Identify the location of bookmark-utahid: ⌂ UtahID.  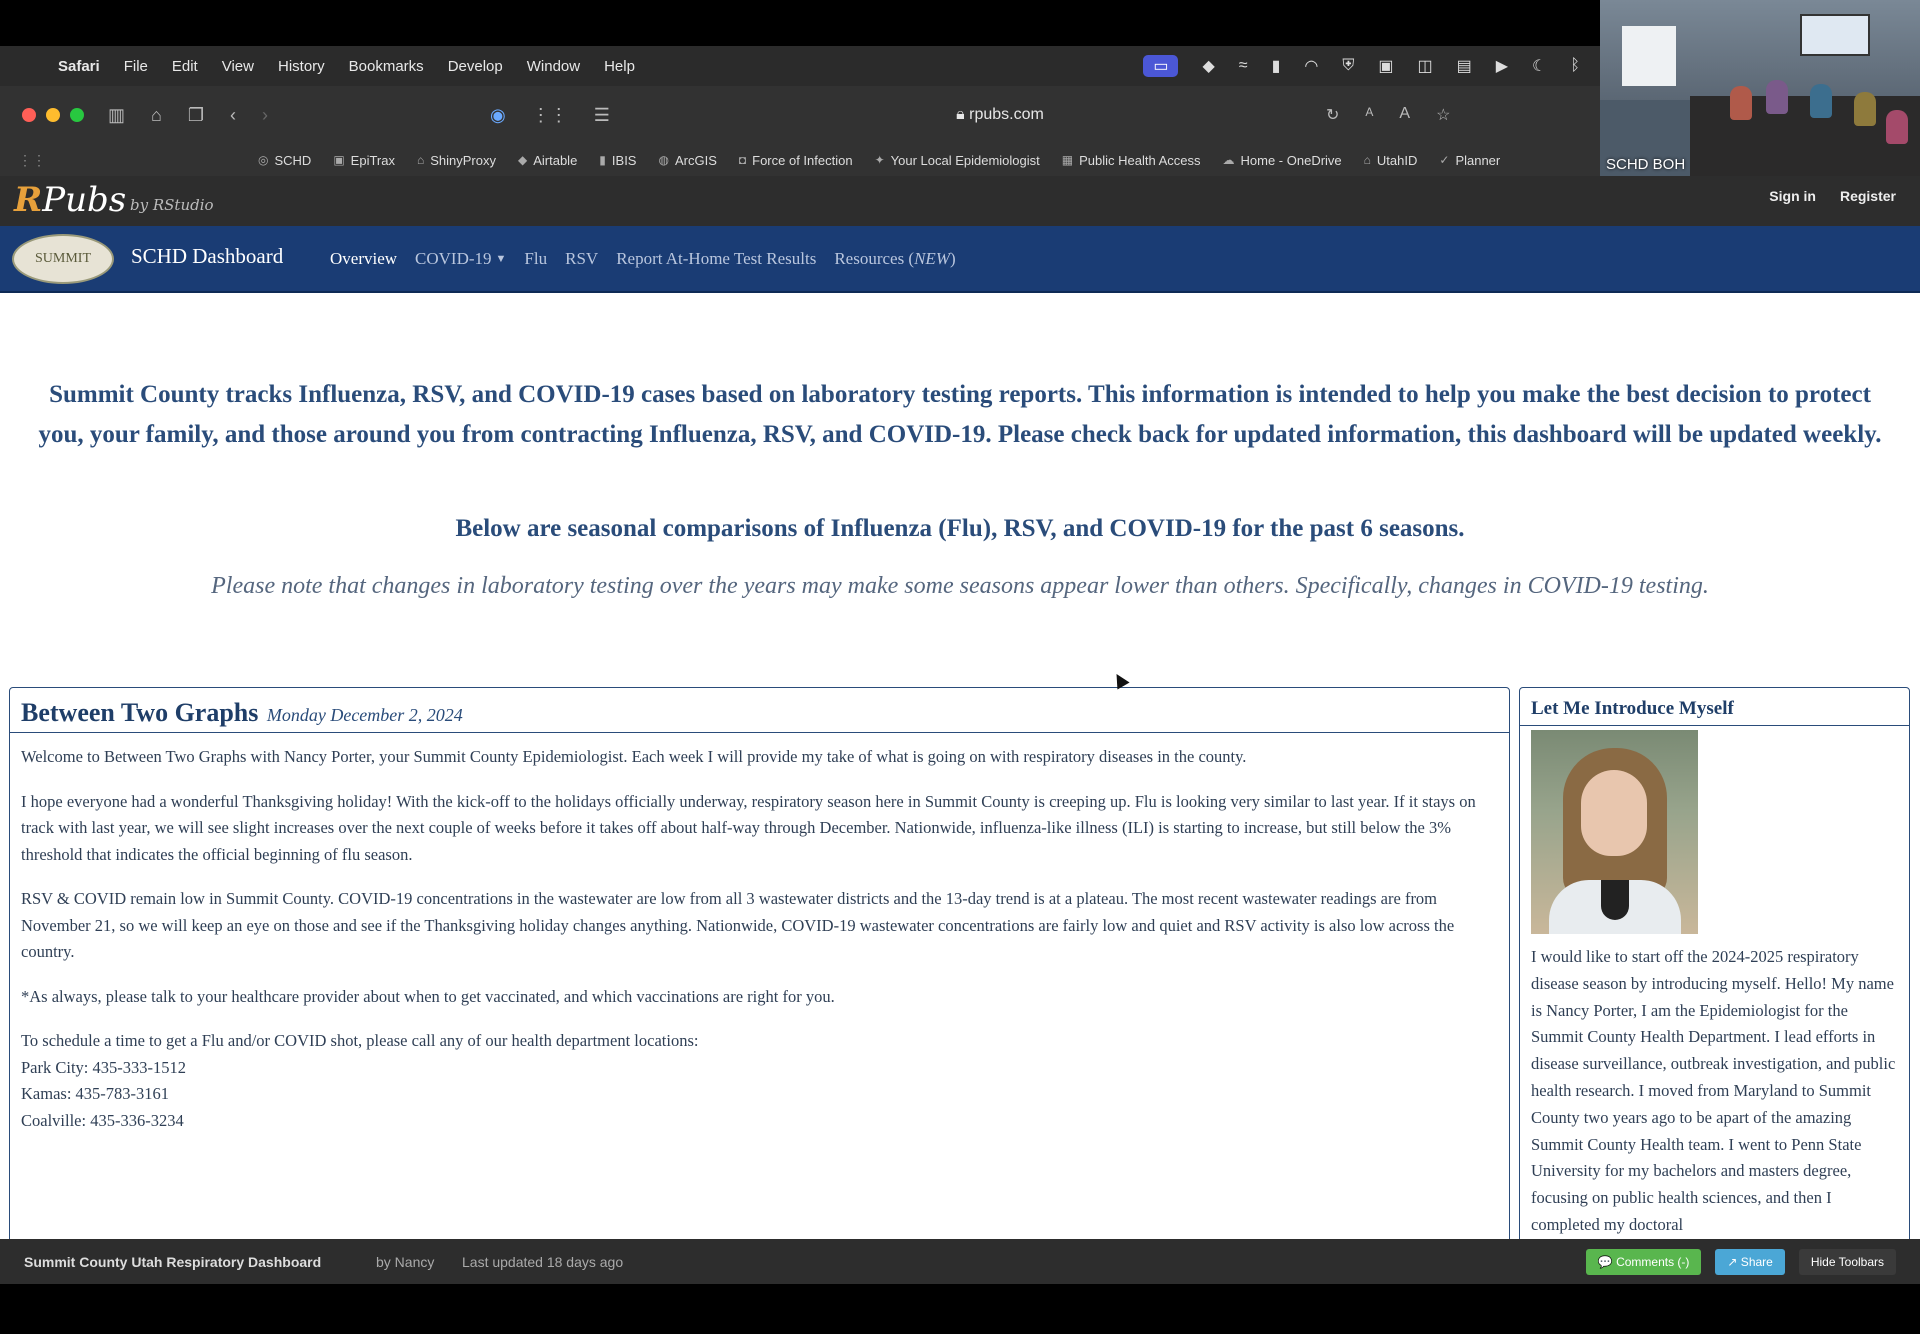
(1391, 160).